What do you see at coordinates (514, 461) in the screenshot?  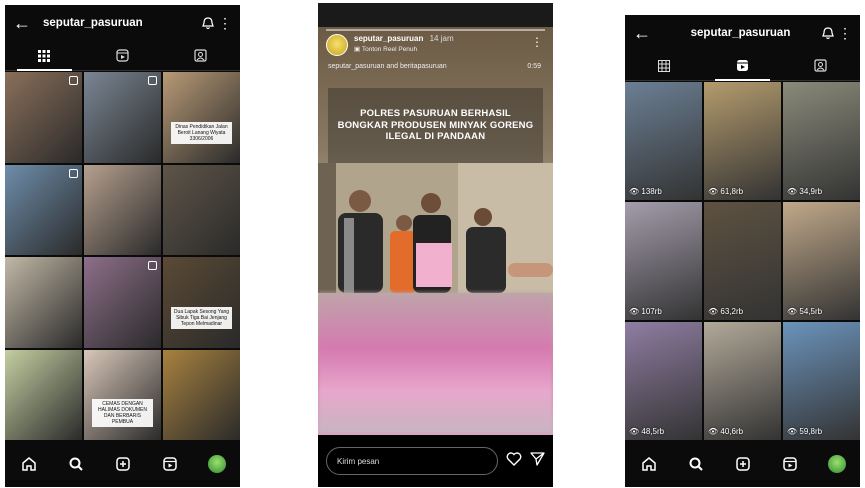 I see `heart-icon` at bounding box center [514, 461].